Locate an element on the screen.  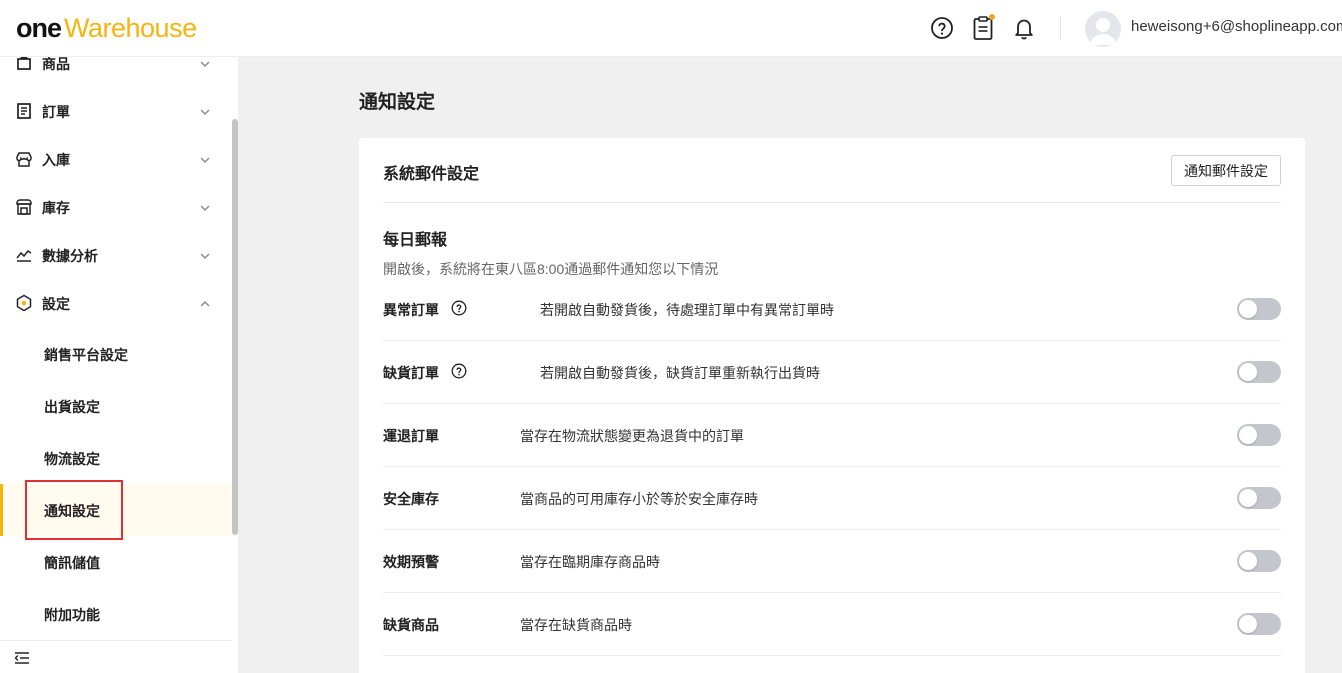
sidebar-subitem-logistics: 物流設定 is located at coordinates (116, 458).